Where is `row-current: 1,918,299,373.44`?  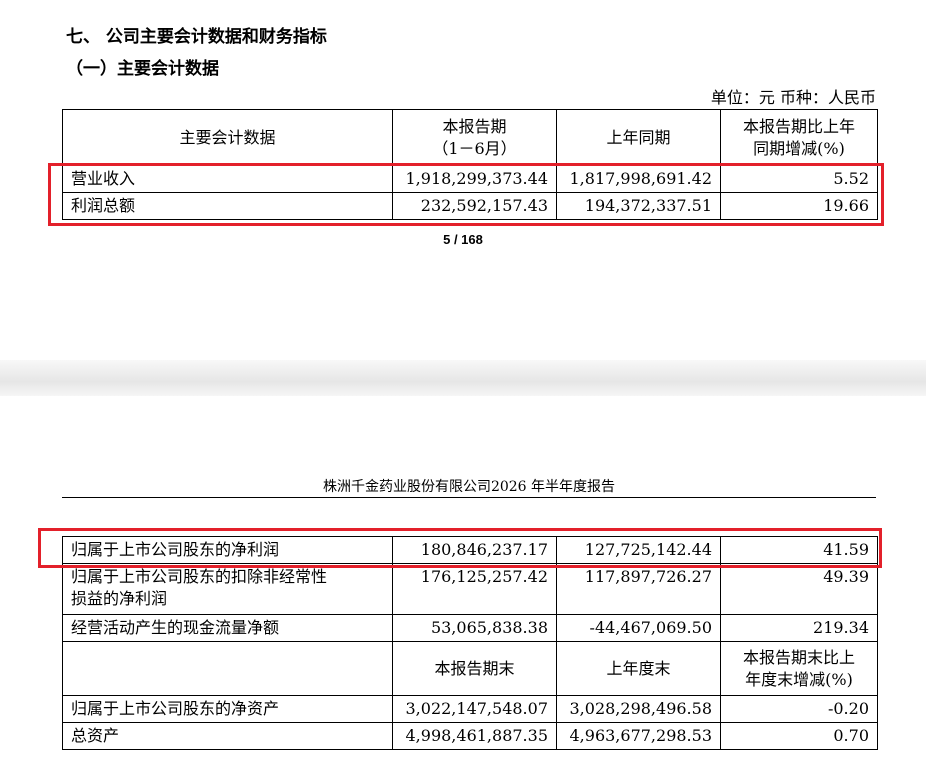 row-current: 1,918,299,373.44 is located at coordinates (474, 179).